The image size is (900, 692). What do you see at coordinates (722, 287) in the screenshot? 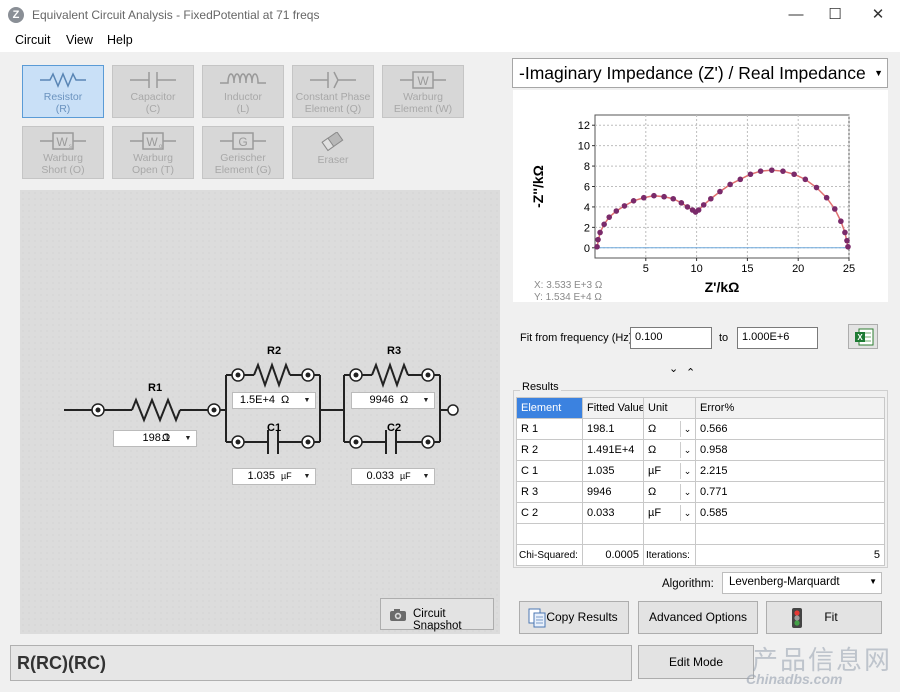
I see `x-axis-label: Z'/kΩ` at bounding box center [722, 287].